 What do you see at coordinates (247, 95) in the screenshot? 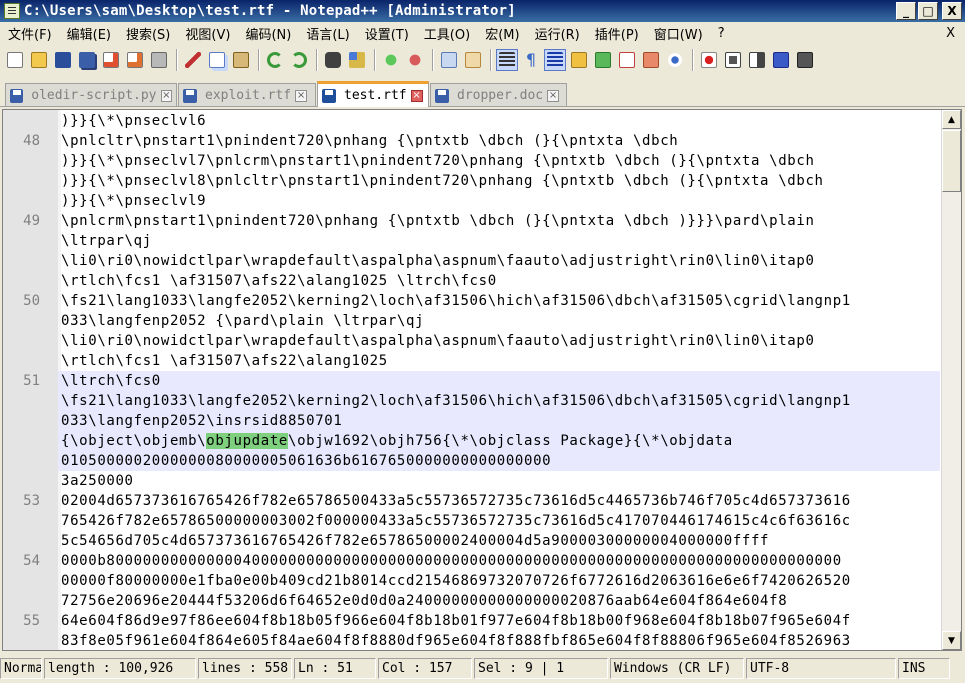
I see `tab-exploit-rtf: exploit.rtf ×` at bounding box center [247, 95].